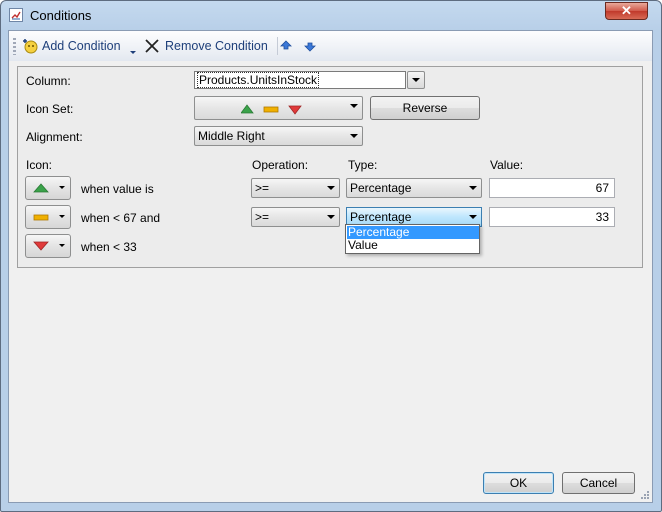 Image resolution: width=662 pixels, height=512 pixels. What do you see at coordinates (109, 247) in the screenshot?
I see `row3-condition-text: when < 33` at bounding box center [109, 247].